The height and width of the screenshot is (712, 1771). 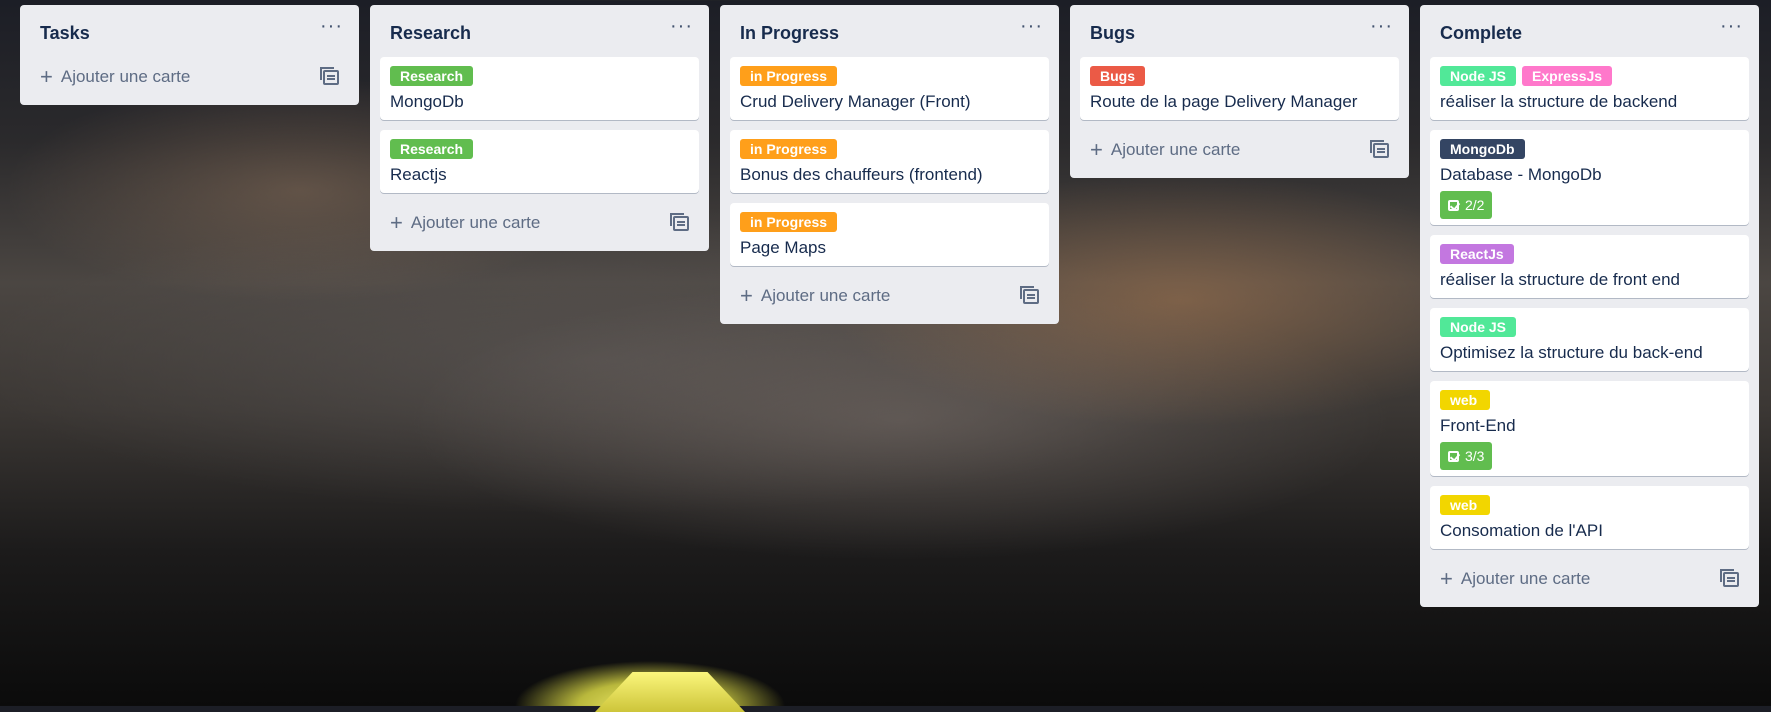 What do you see at coordinates (861, 174) in the screenshot?
I see `card-title: Bonus des chauffeurs (frontend)` at bounding box center [861, 174].